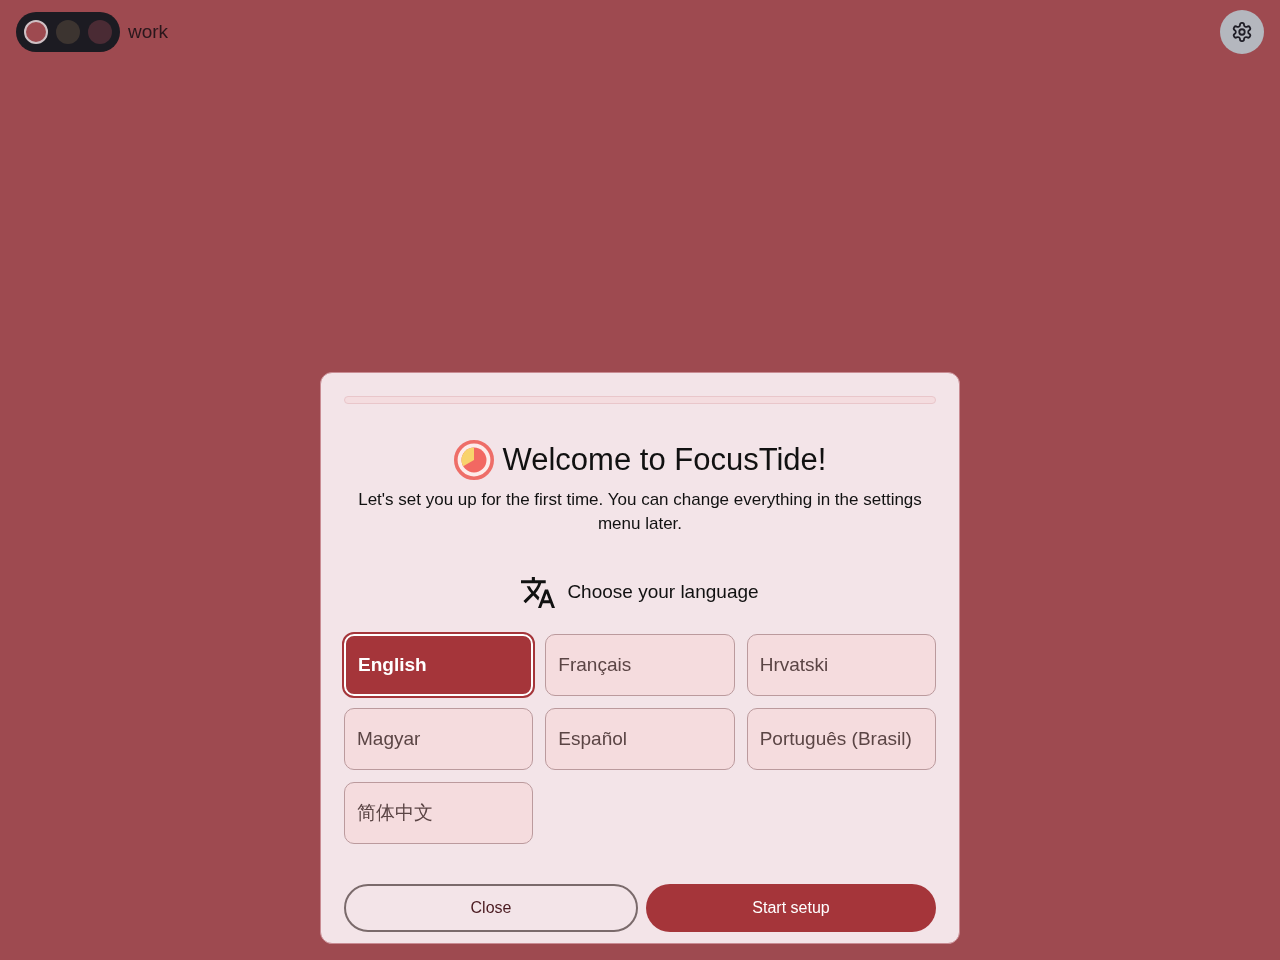 This screenshot has height=960, width=1280. Describe the element at coordinates (439, 813) in the screenshot. I see `language-option: 简体中文` at that location.